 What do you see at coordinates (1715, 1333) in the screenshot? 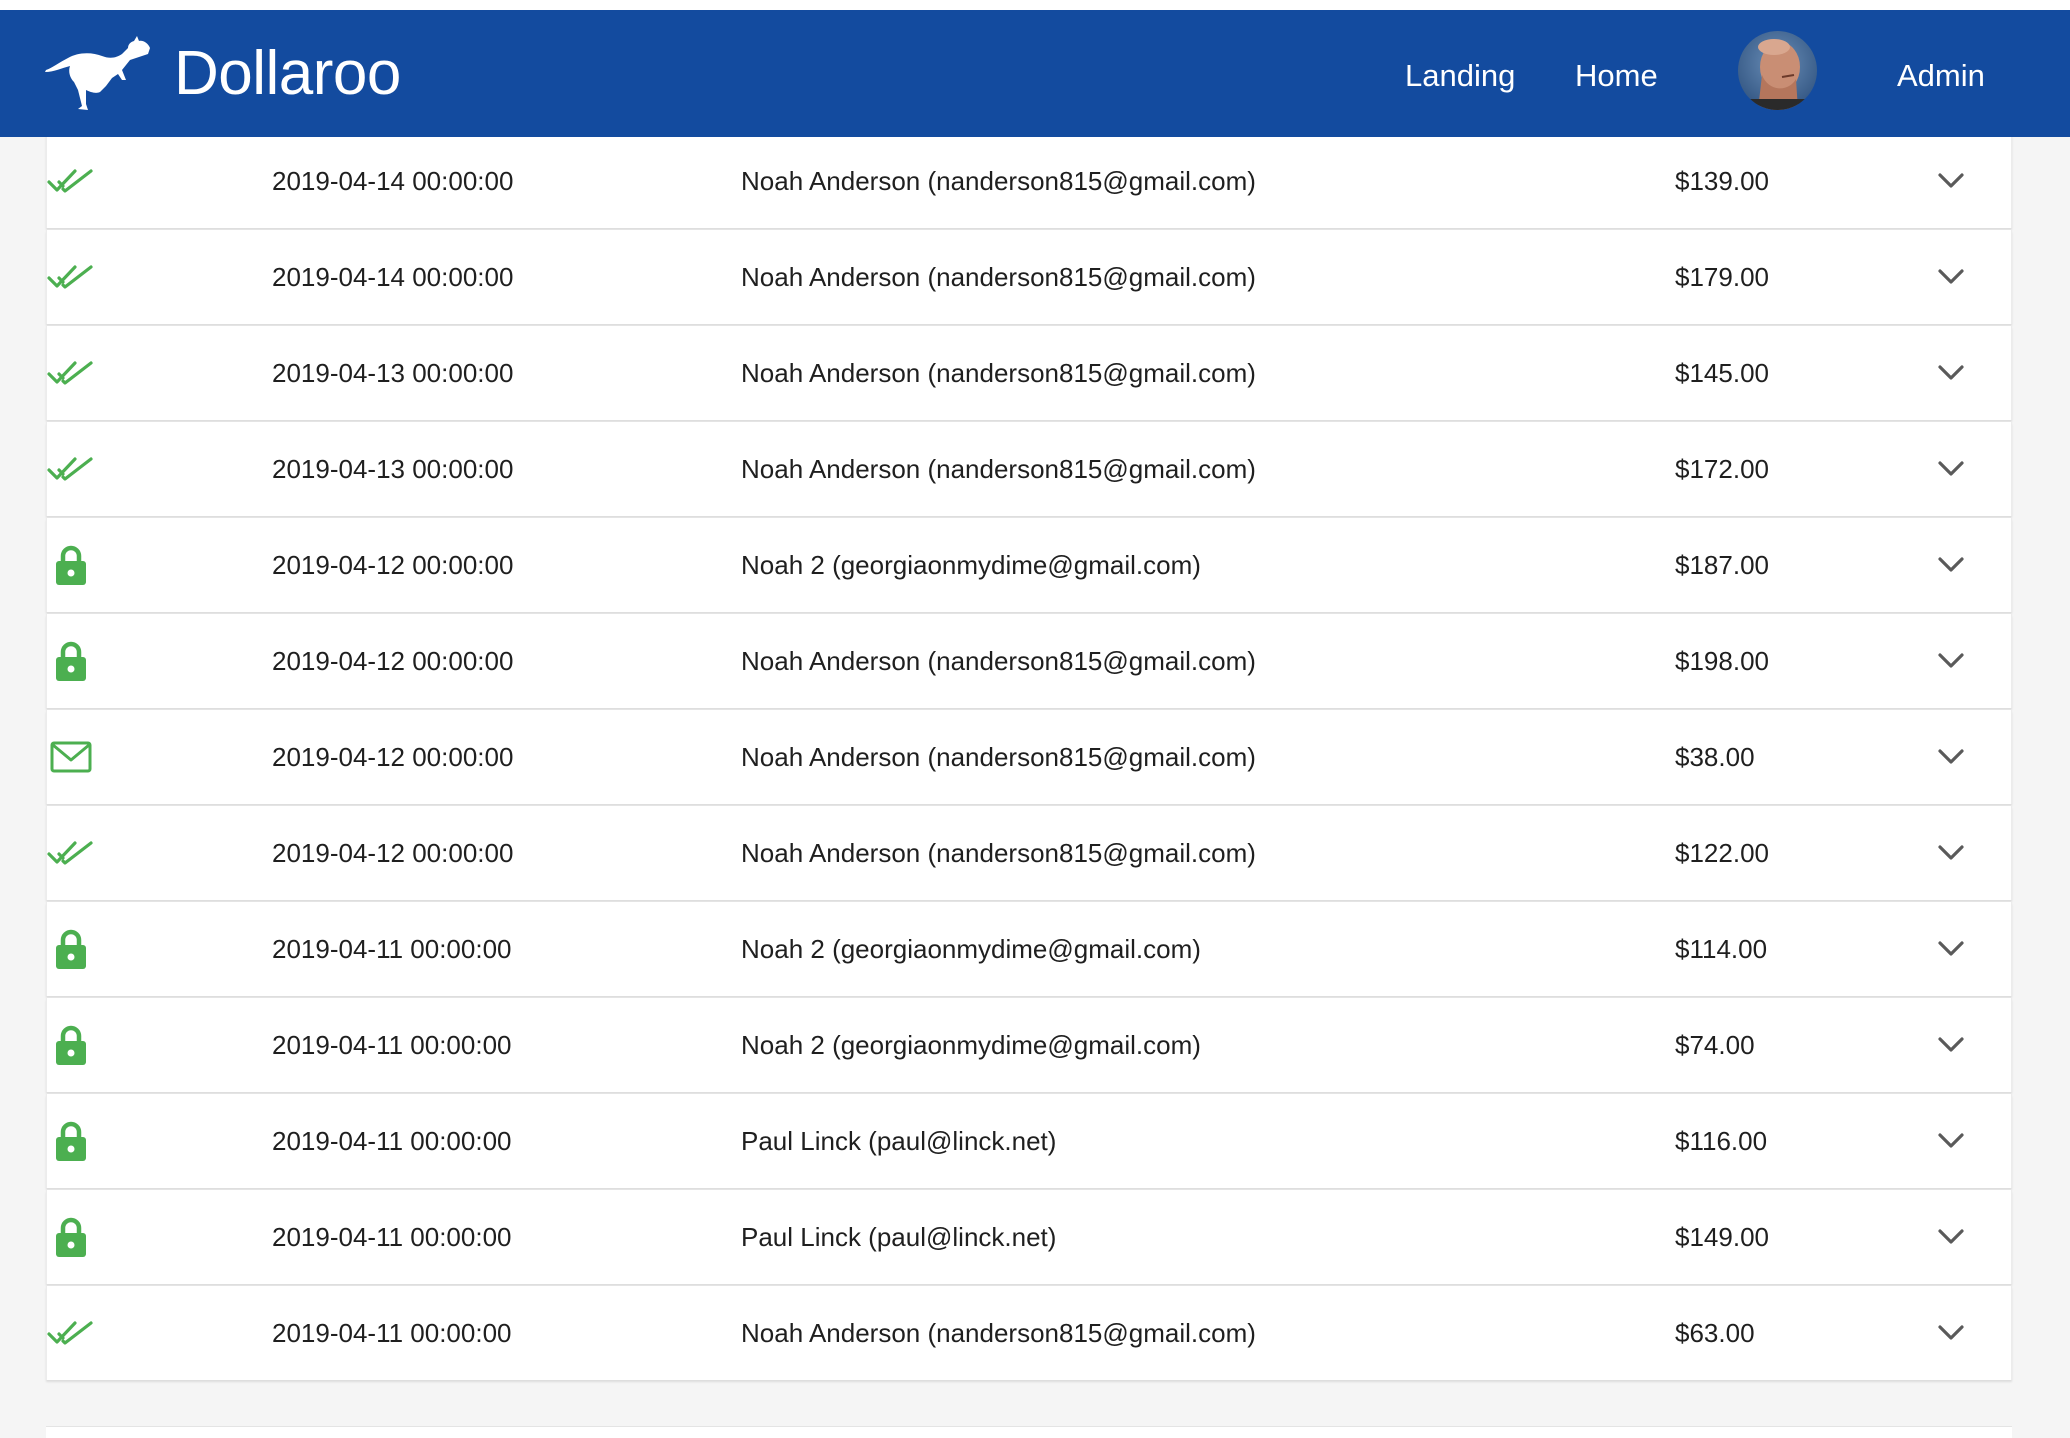
I see `transaction-amount: $63.00` at bounding box center [1715, 1333].